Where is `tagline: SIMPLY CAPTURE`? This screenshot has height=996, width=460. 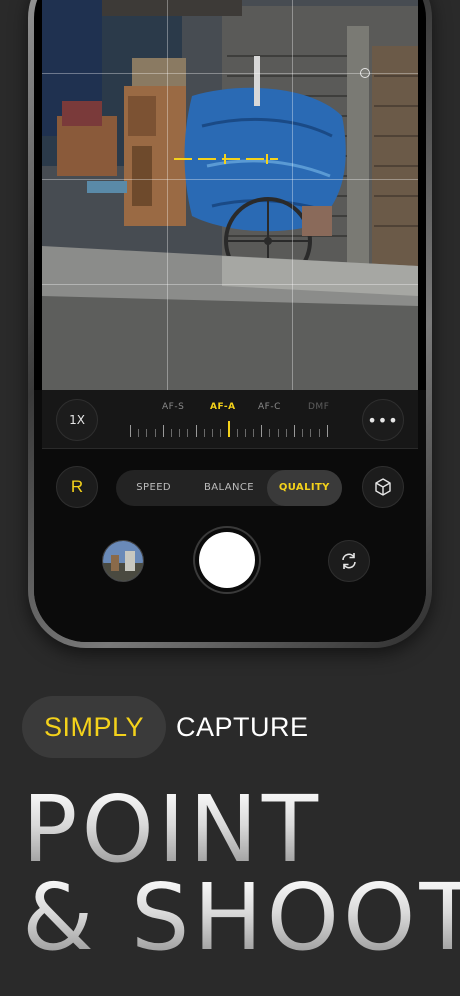
tagline: SIMPLY CAPTURE is located at coordinates (165, 727).